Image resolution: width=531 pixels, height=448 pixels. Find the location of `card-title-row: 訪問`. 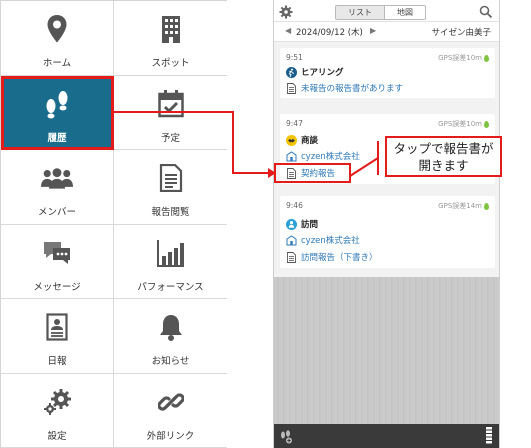

card-title-row: 訪問 is located at coordinates (302, 224).